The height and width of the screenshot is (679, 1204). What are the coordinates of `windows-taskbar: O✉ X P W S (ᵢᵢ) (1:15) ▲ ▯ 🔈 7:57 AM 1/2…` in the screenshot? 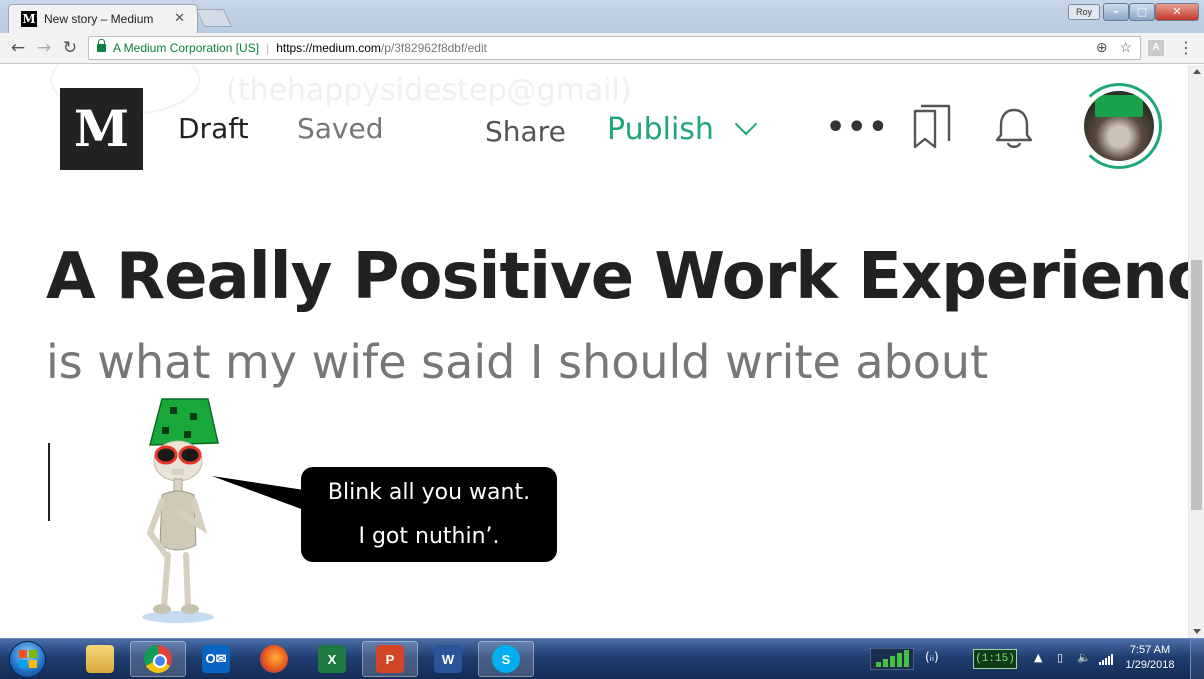 It's located at (602, 658).